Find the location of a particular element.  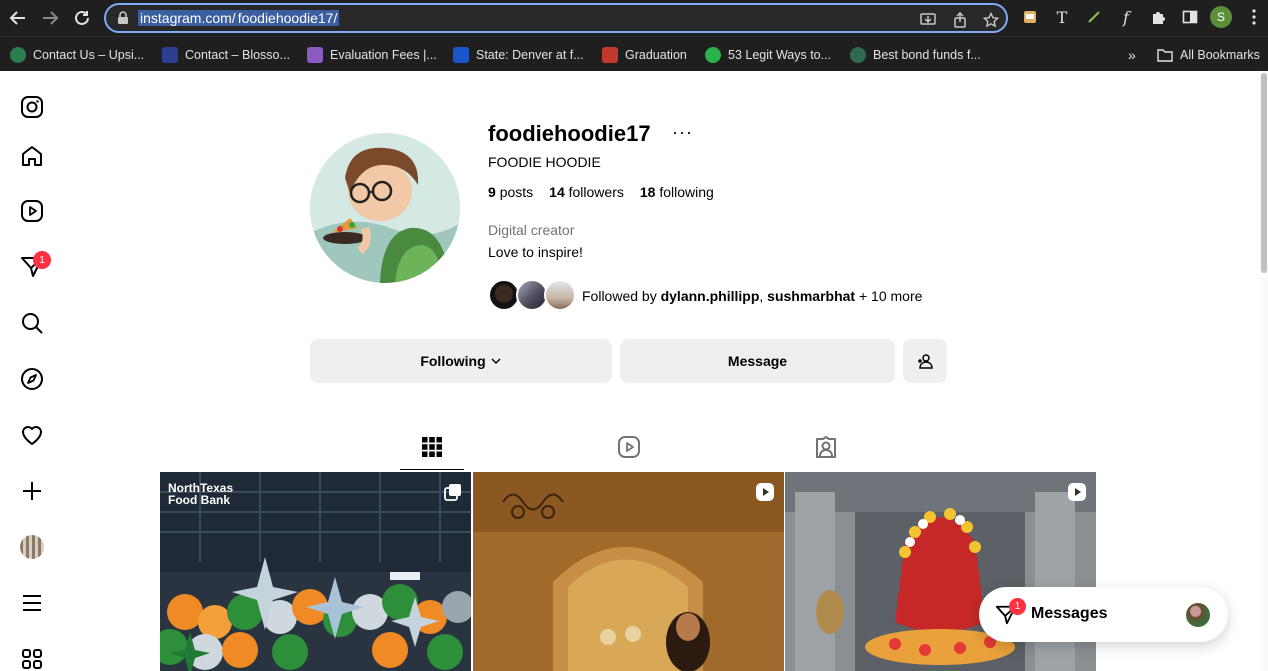

tab-posts-grid-icon is located at coordinates (432, 447).